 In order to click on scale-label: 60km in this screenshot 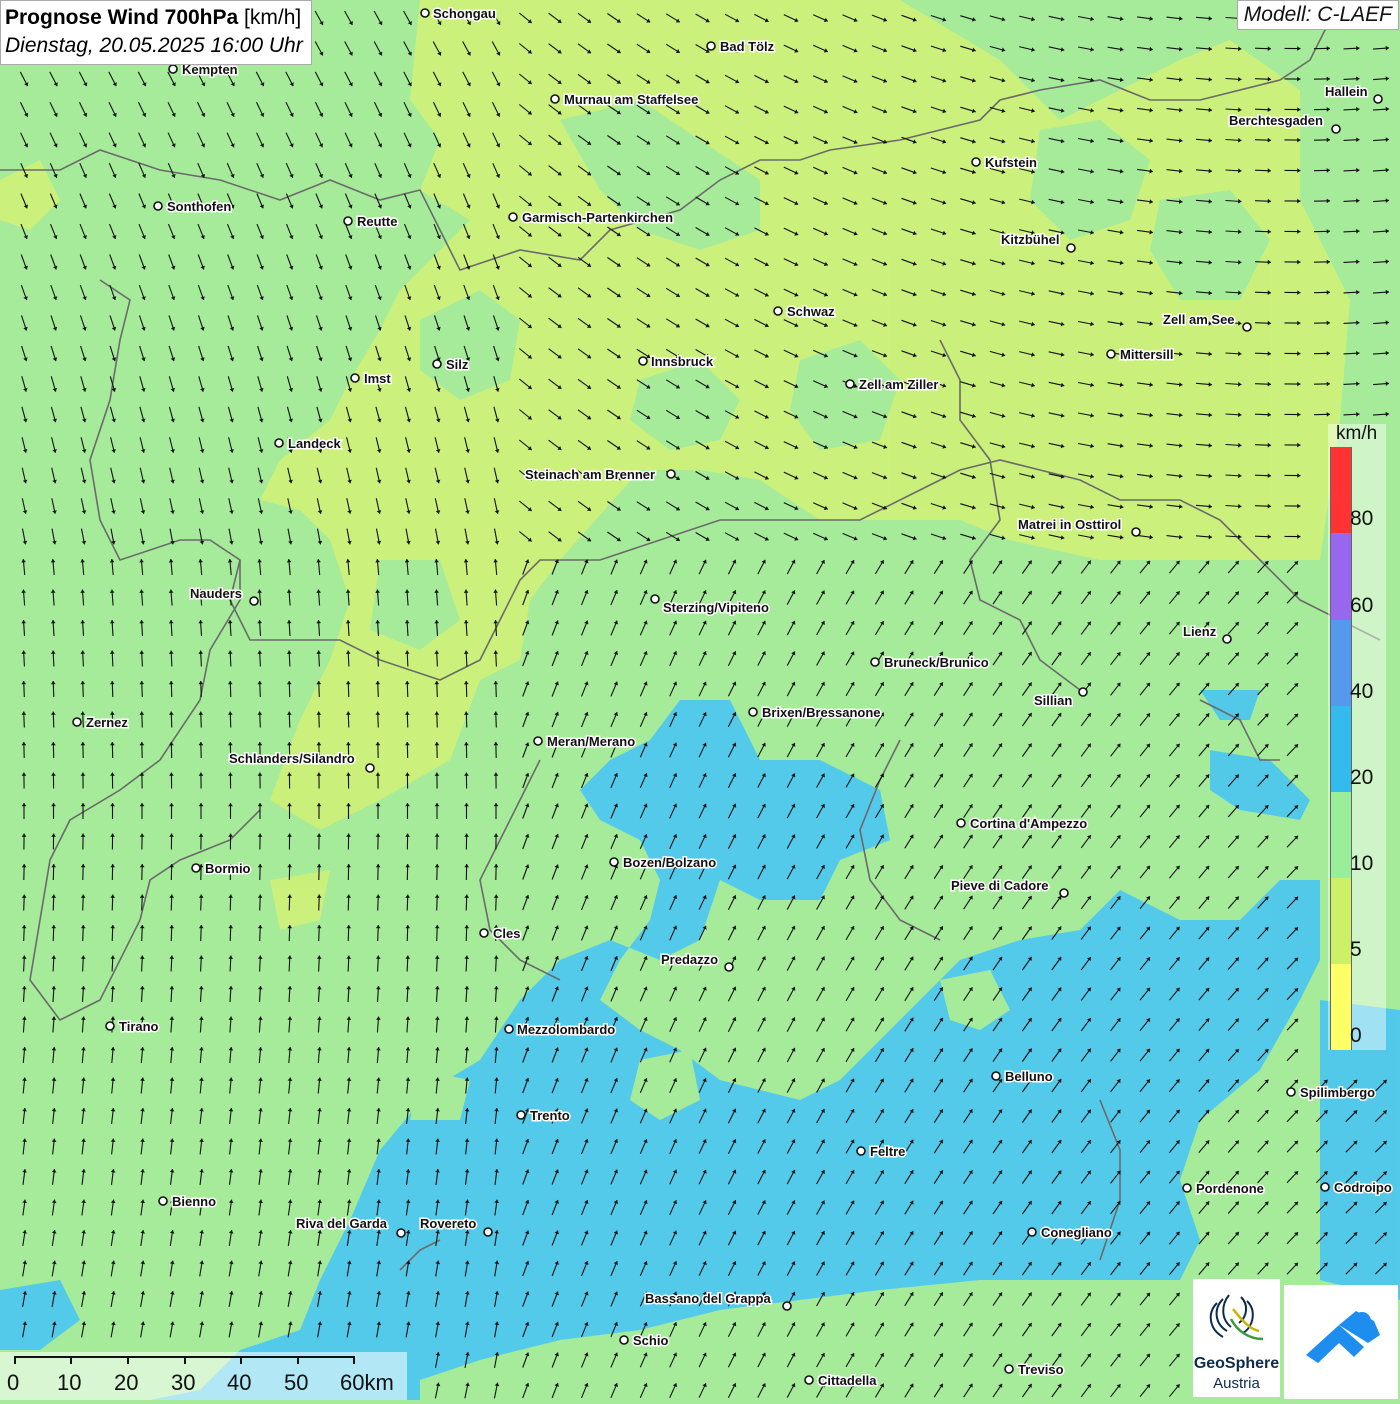, I will do `click(367, 1383)`.